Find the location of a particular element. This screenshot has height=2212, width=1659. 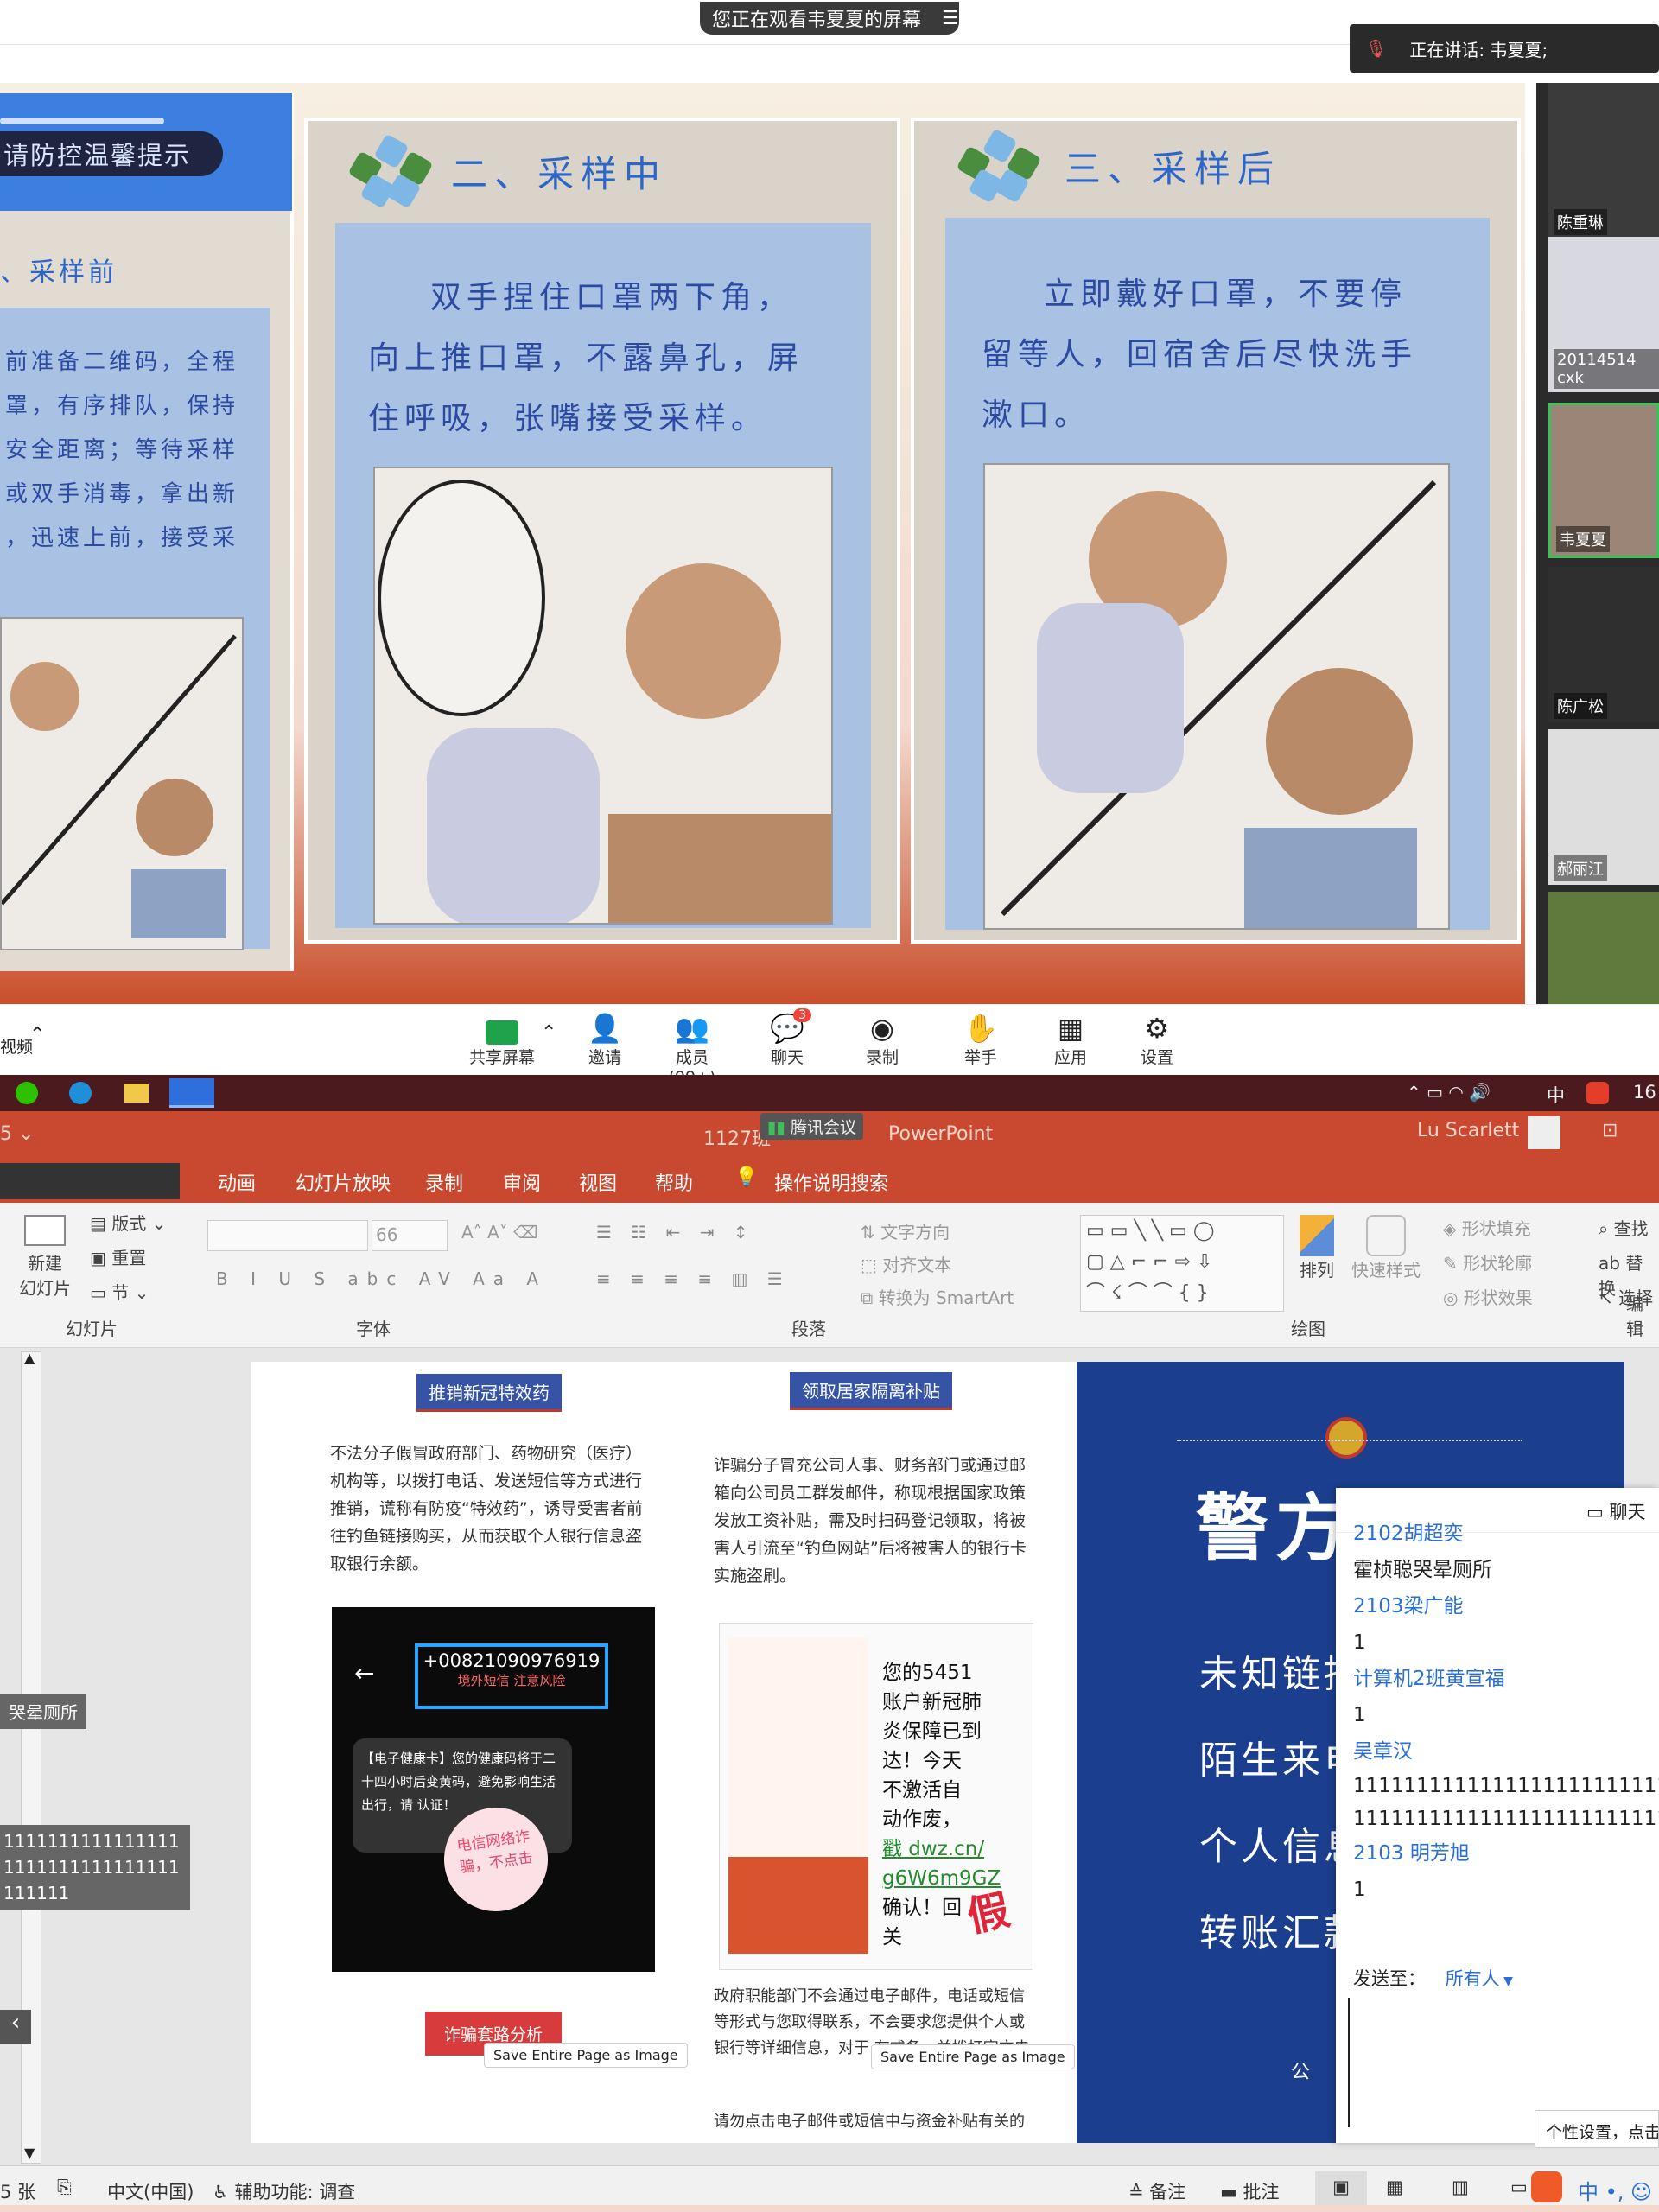

chat-message: 霍桢聪哭晕厕所 is located at coordinates (1422, 1570).